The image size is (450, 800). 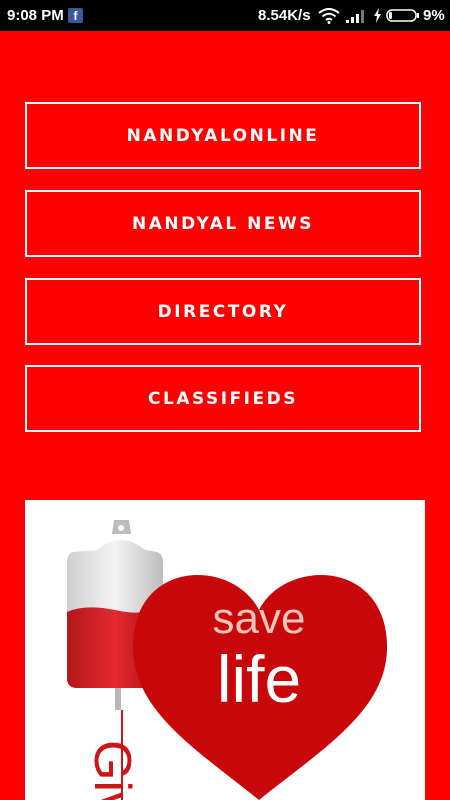 I want to click on life-text: life, so click(x=259, y=679).